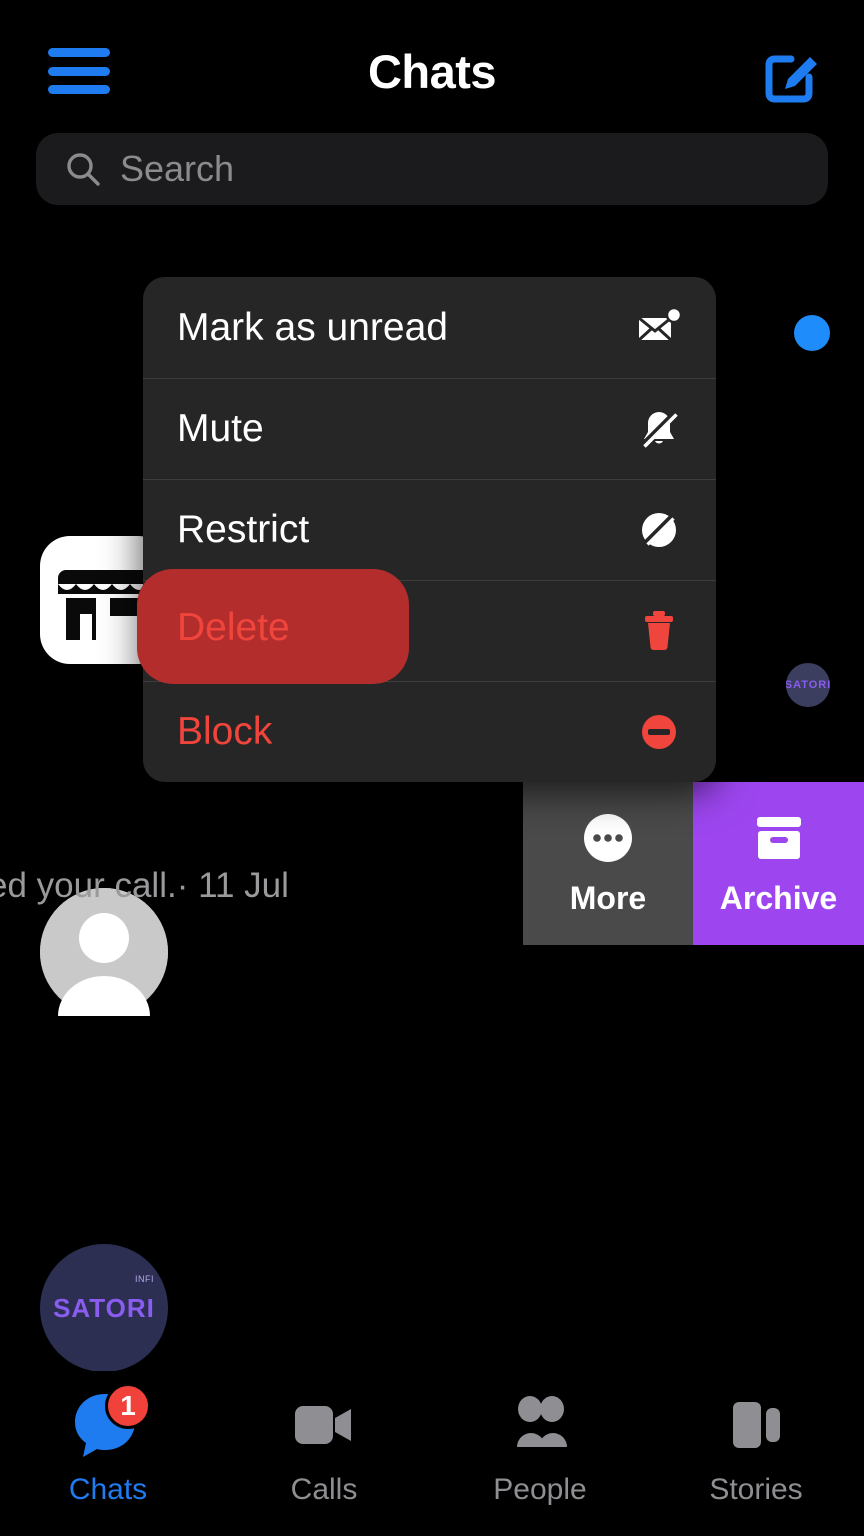 This screenshot has width=864, height=1536. I want to click on swipe-action-bar: More Archive, so click(693, 863).